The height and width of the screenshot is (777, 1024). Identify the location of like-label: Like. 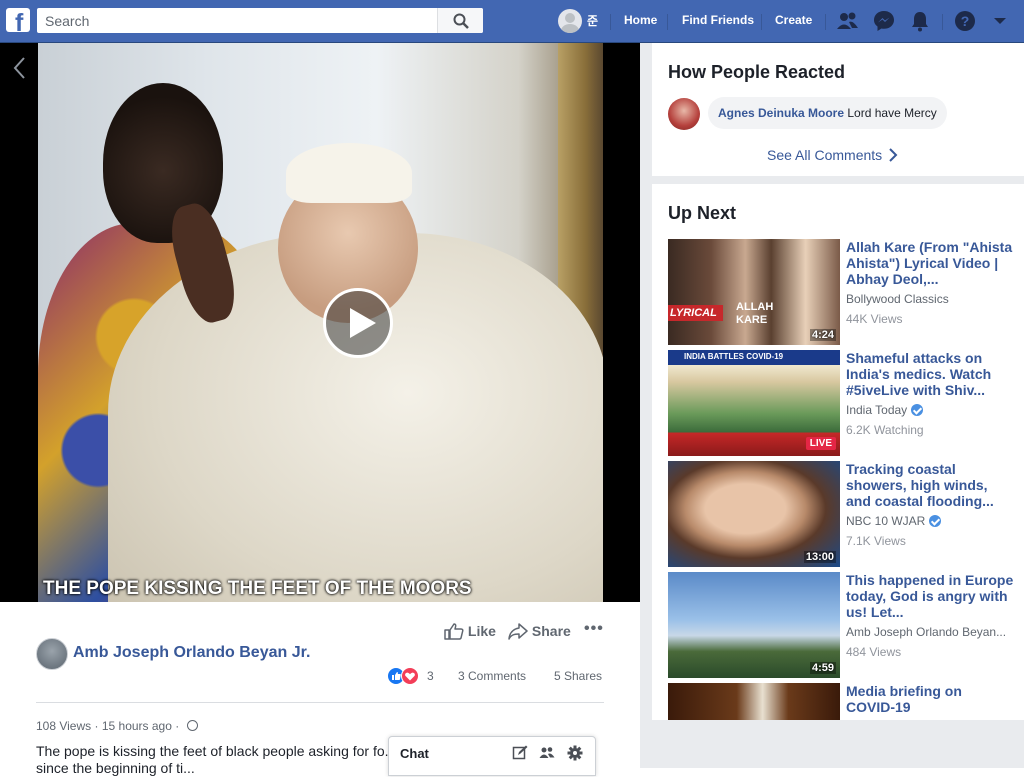
(481, 631).